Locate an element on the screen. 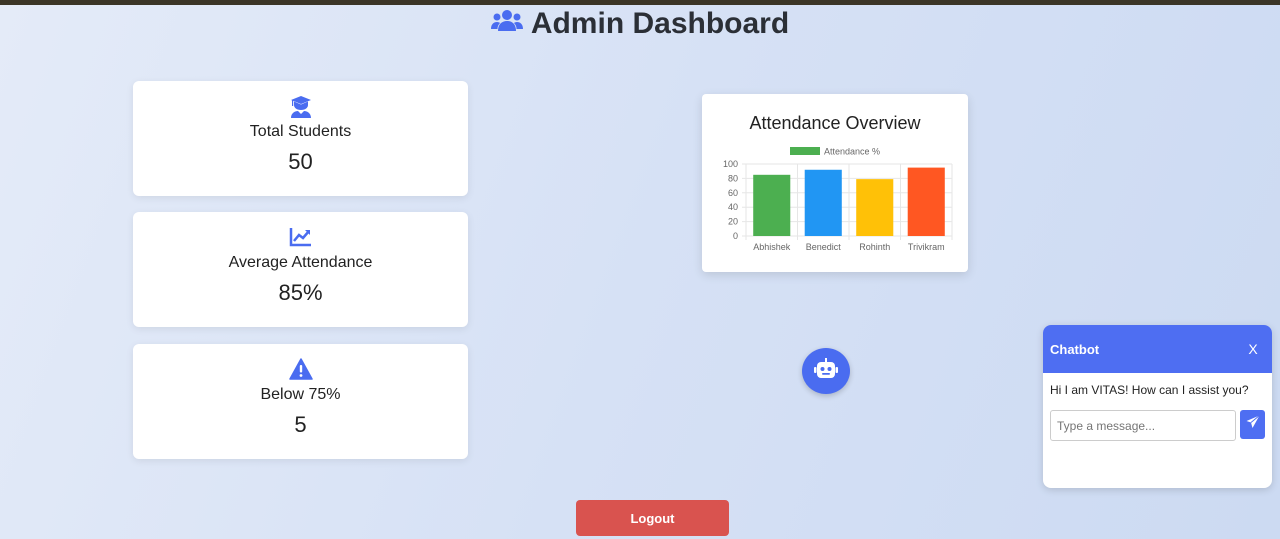  y-tick-label: 40 is located at coordinates (733, 207).